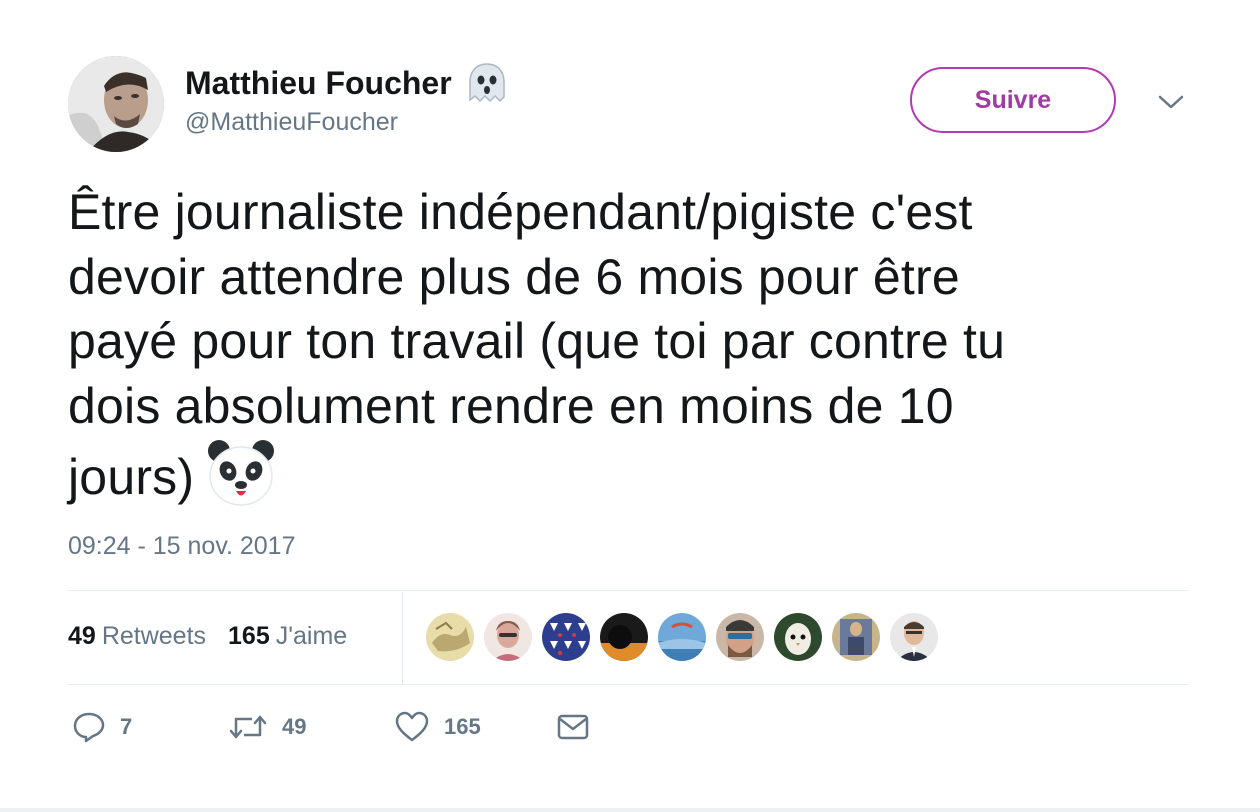  Describe the element at coordinates (311, 727) in the screenshot. I see `retweet-button: 49` at that location.